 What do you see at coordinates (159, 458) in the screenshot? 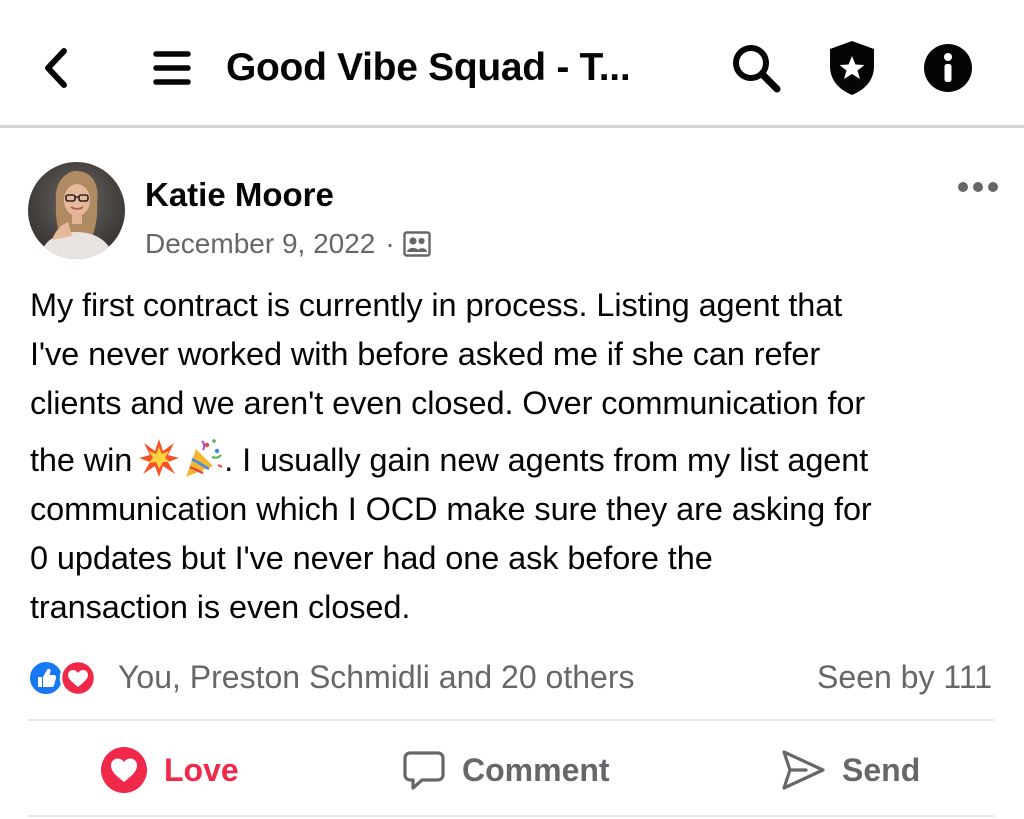
I see `collision-emoji` at bounding box center [159, 458].